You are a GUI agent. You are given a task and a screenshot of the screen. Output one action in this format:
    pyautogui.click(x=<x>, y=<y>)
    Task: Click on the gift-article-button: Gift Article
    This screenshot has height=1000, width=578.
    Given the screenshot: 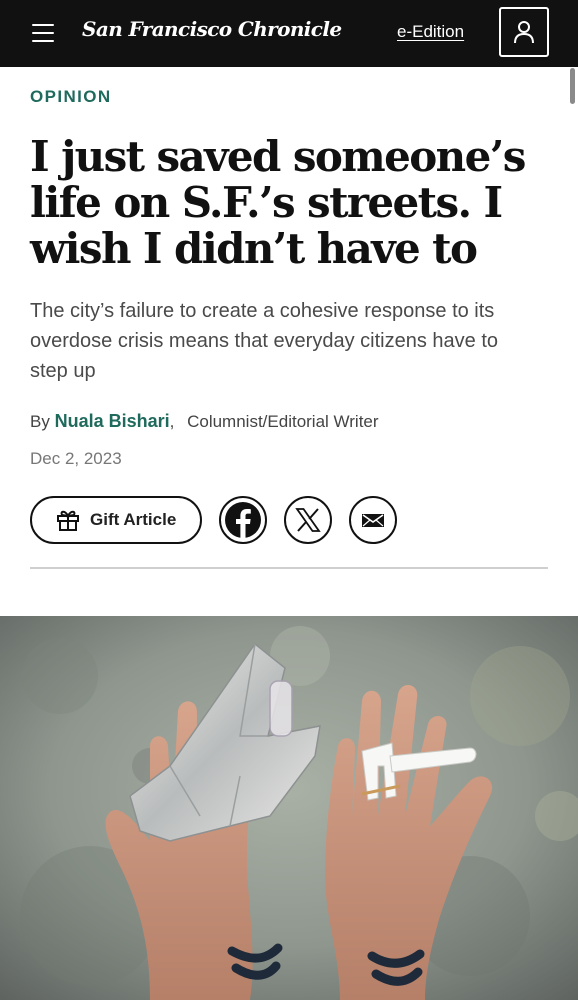 What is the action you would take?
    pyautogui.click(x=116, y=520)
    